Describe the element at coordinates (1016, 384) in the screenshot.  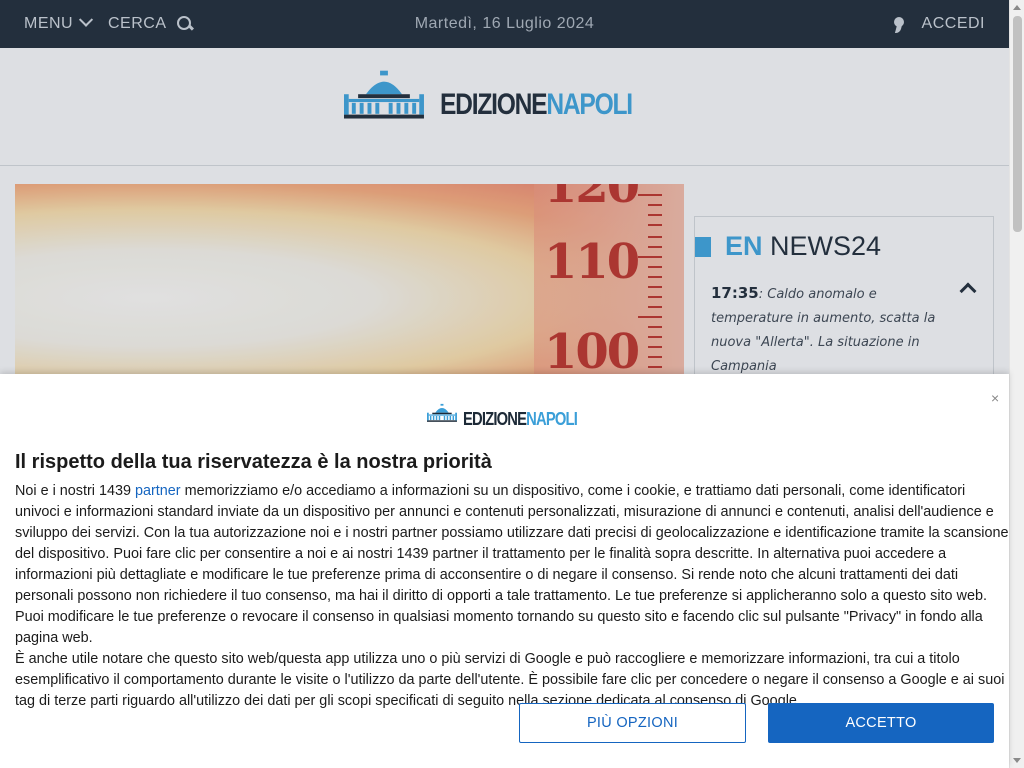
I see `vertical-scrollbar` at that location.